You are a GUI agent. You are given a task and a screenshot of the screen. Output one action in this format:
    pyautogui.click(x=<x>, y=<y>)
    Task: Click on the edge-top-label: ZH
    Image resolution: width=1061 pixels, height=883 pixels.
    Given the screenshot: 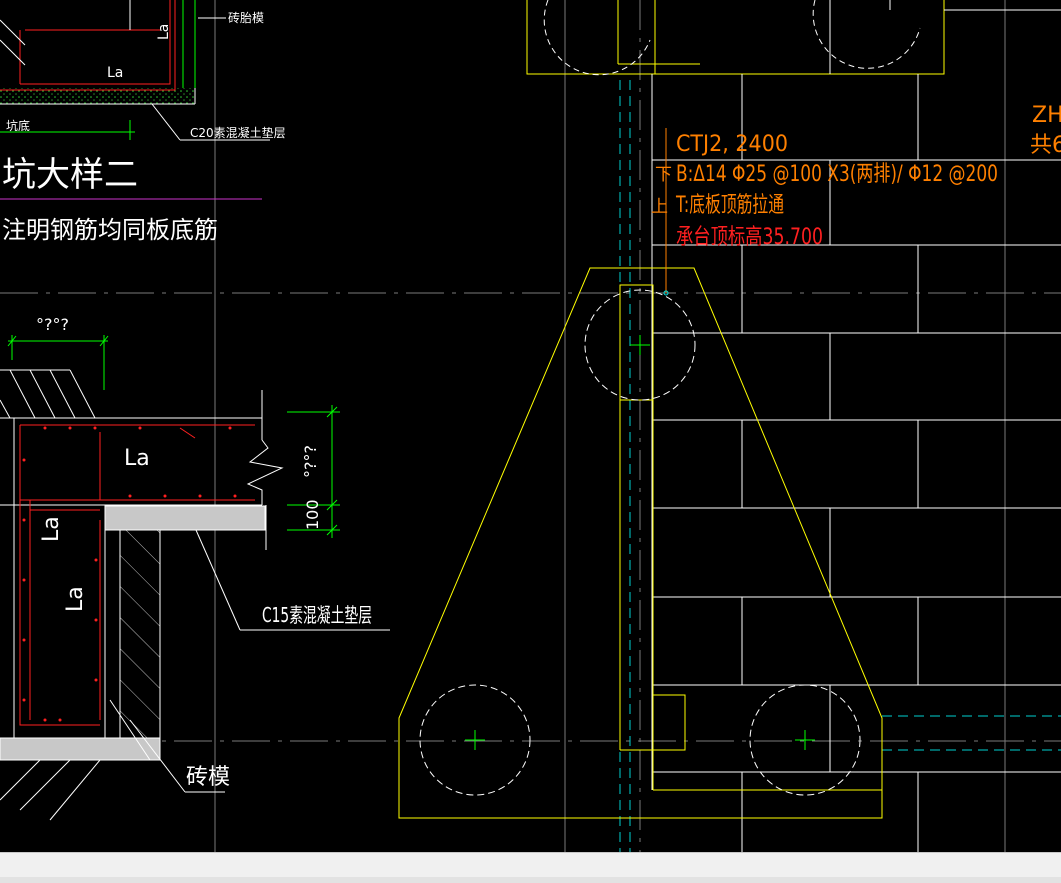 What is the action you would take?
    pyautogui.click(x=1046, y=115)
    